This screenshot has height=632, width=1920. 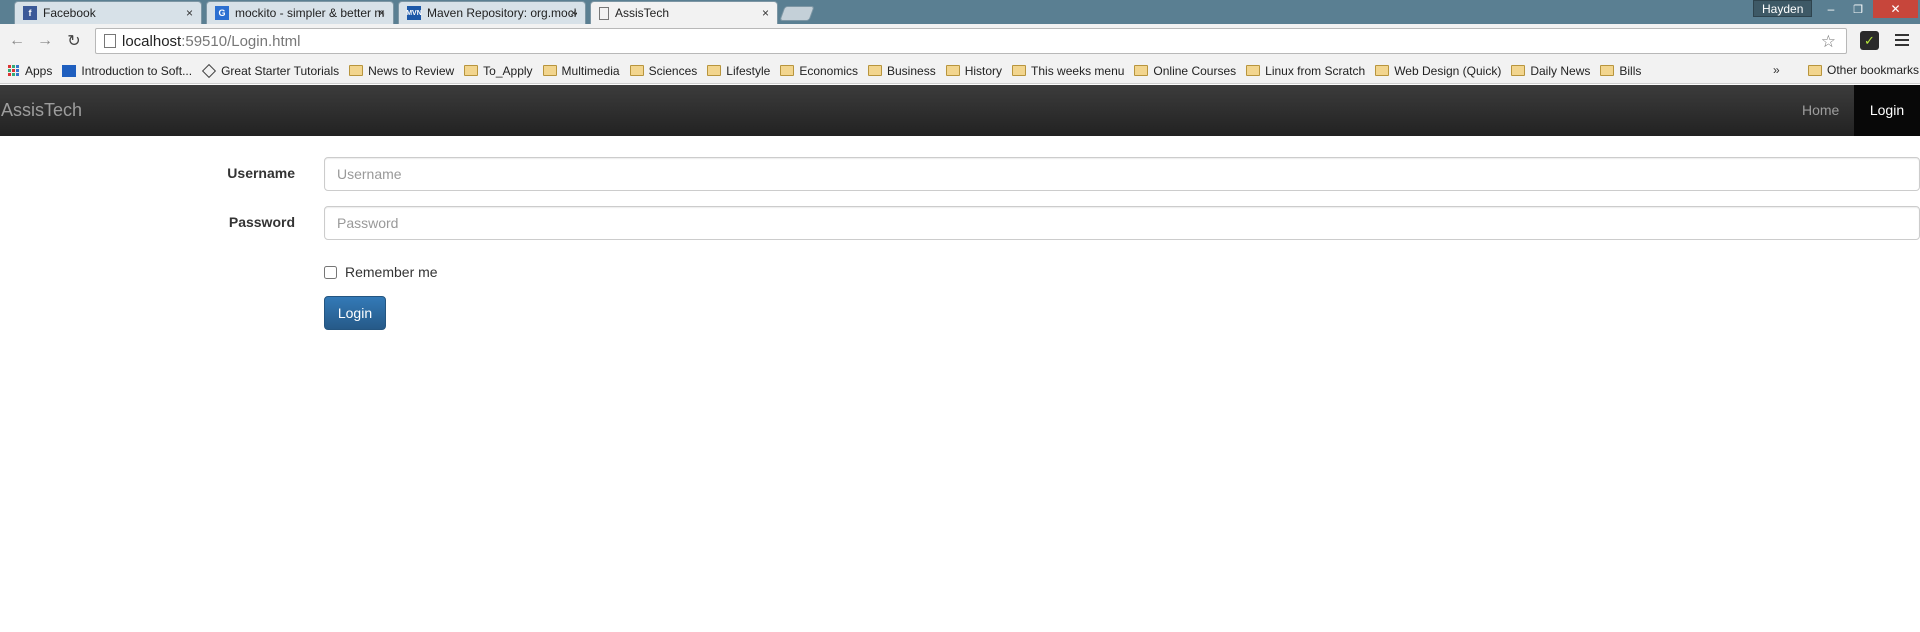 I want to click on bookmark-folder-online-courses: Online Courses, so click(x=1185, y=71).